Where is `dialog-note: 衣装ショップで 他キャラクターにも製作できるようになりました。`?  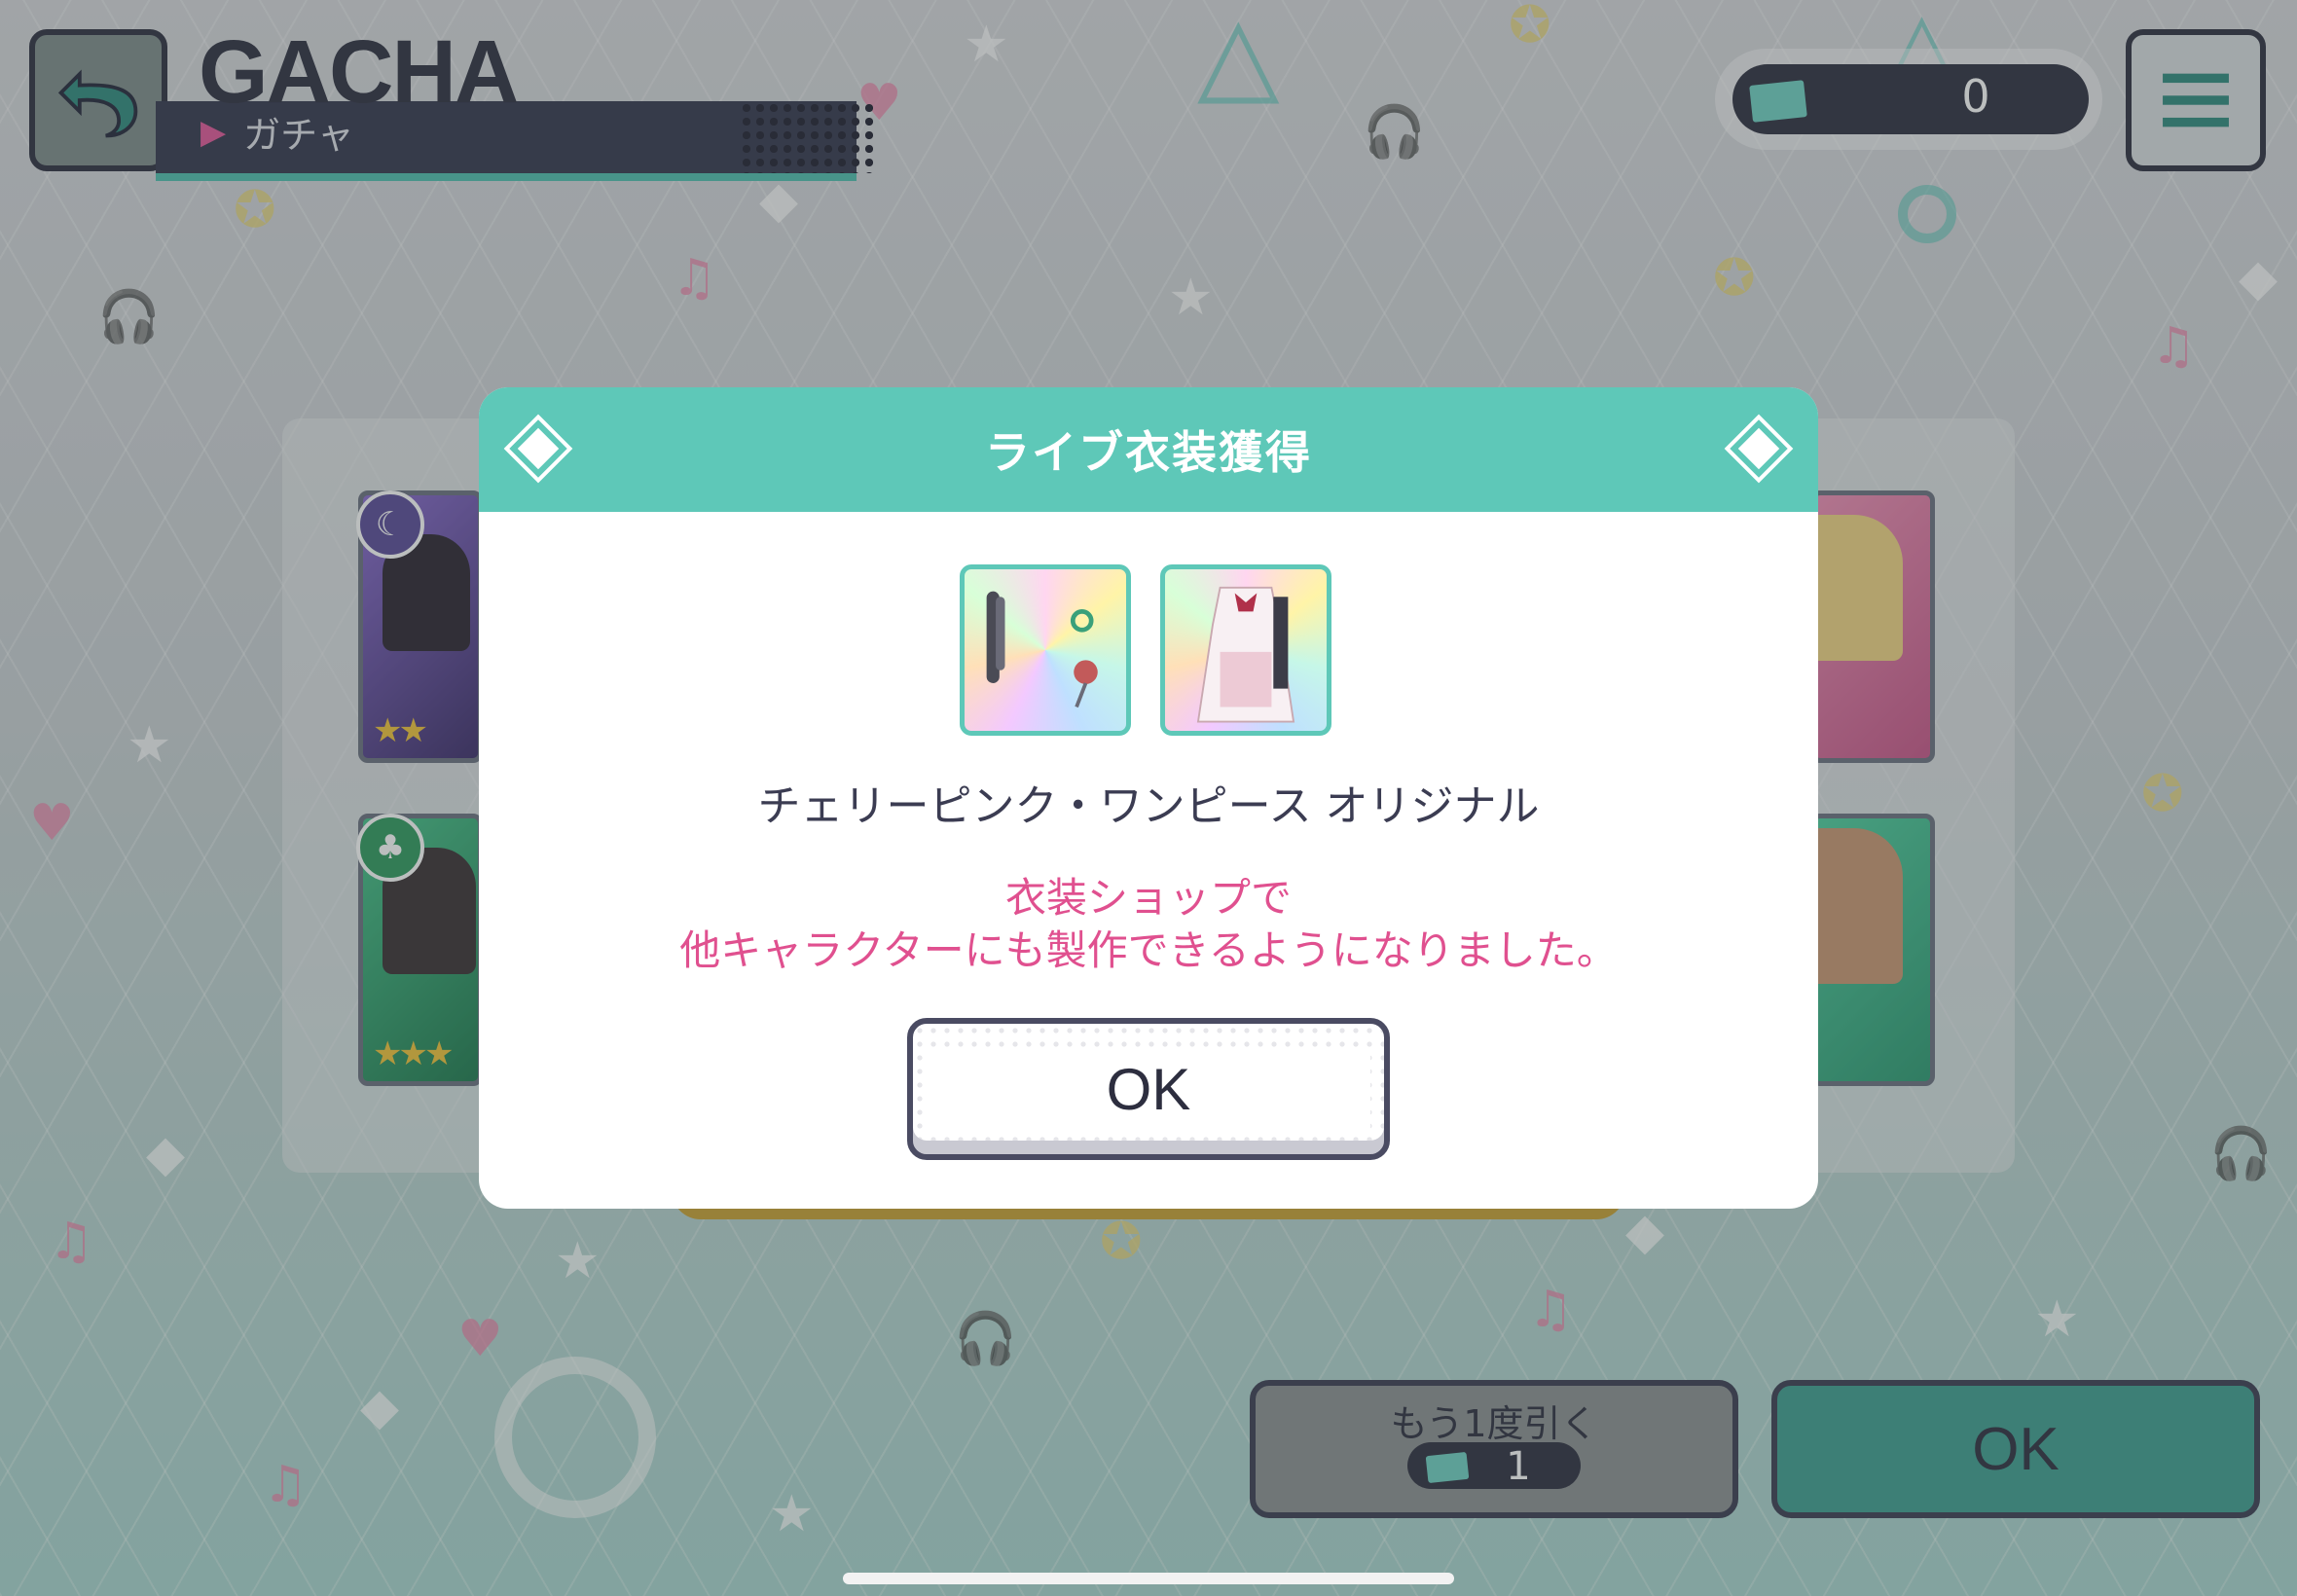 dialog-note: 衣装ショップで 他キャラクターにも製作できるようになりました。 is located at coordinates (1148, 924).